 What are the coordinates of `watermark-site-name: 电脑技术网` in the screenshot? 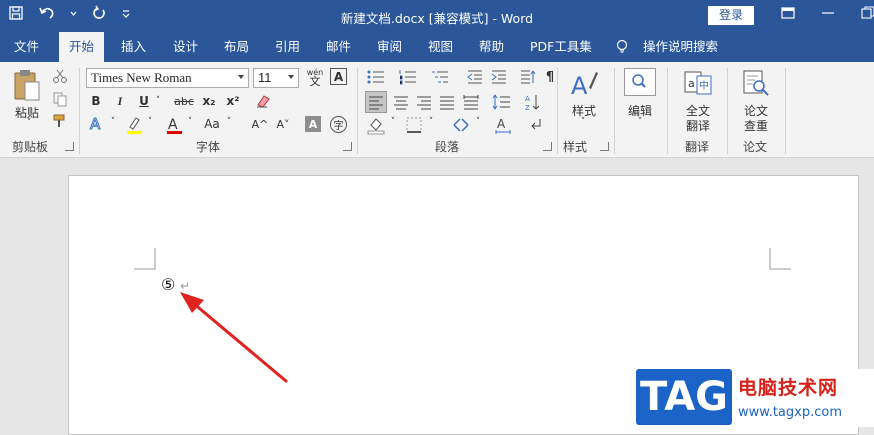 It's located at (788, 388).